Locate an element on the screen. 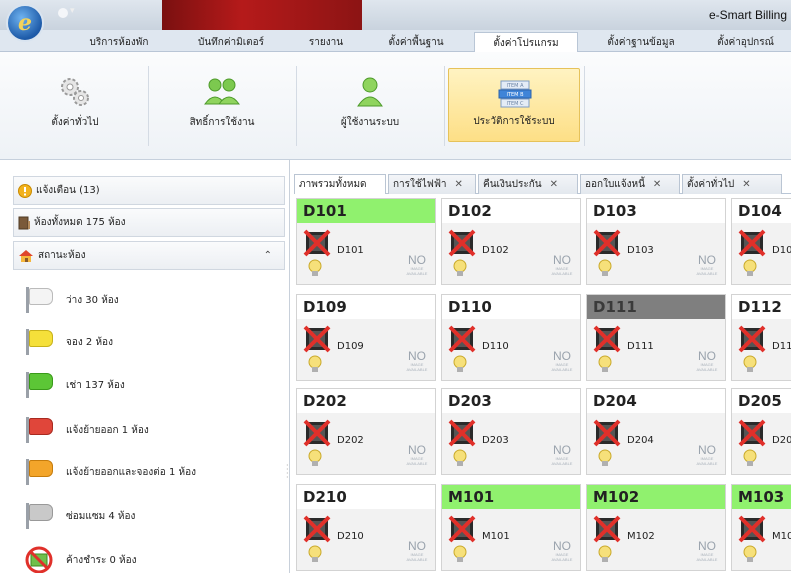 Image resolution: width=791 pixels, height=573 pixels. tab-room-service: บริการห้องพัก is located at coordinates (119, 42).